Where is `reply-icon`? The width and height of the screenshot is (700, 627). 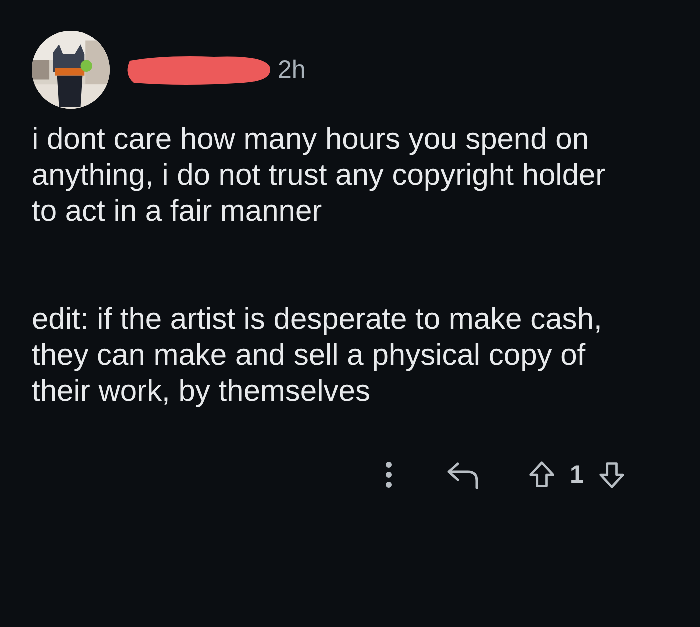
reply-icon is located at coordinates (463, 475).